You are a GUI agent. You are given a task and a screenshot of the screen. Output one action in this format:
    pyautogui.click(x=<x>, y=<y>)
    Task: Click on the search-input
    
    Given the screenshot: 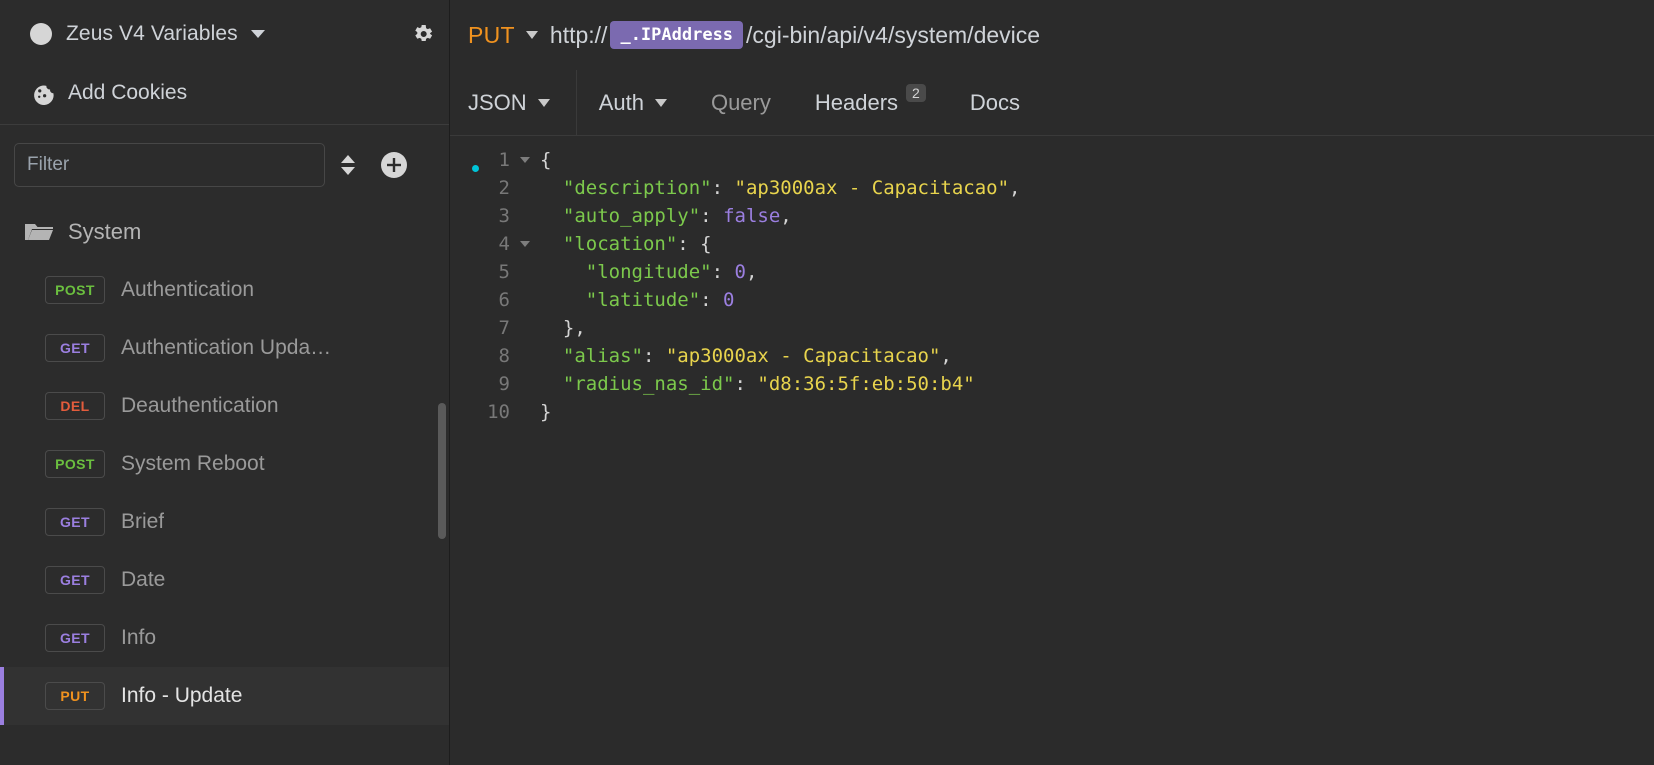 What is the action you would take?
    pyautogui.click(x=169, y=165)
    